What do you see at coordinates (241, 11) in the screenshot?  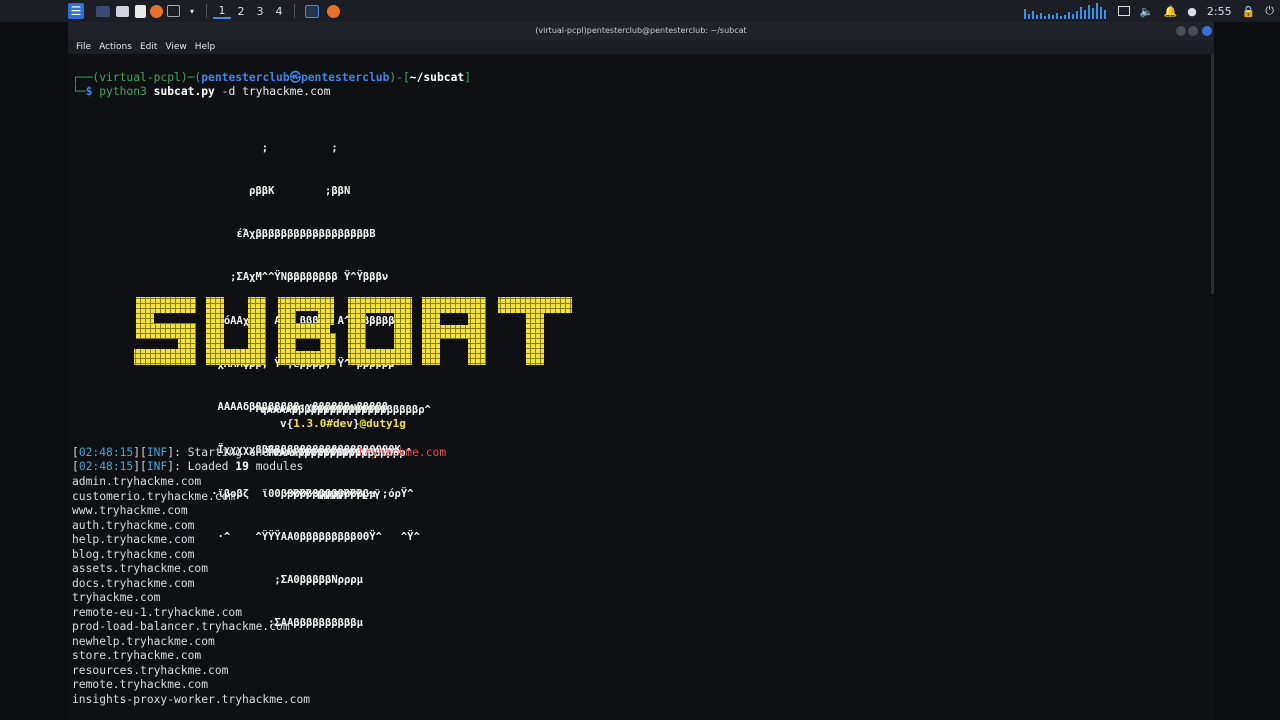 I see `workspace-2: 2` at bounding box center [241, 11].